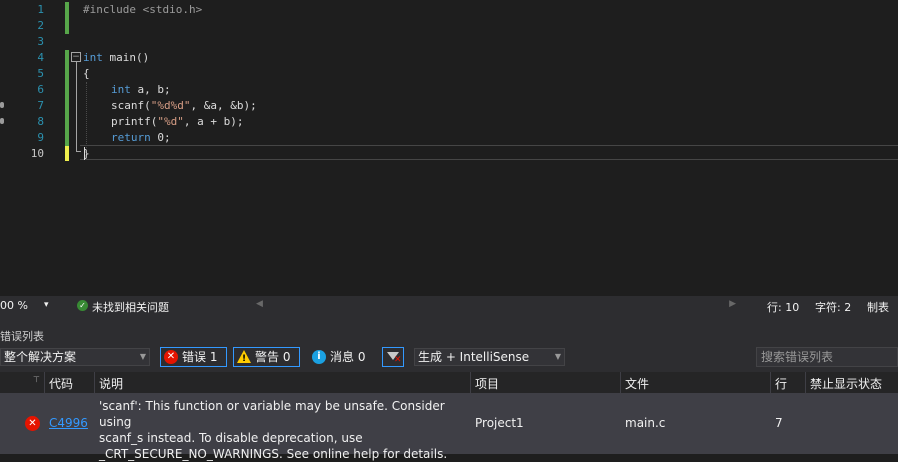 Image resolution: width=898 pixels, height=462 pixels. Describe the element at coordinates (833, 307) in the screenshot. I see `char-indicator: 字符: 2` at that location.